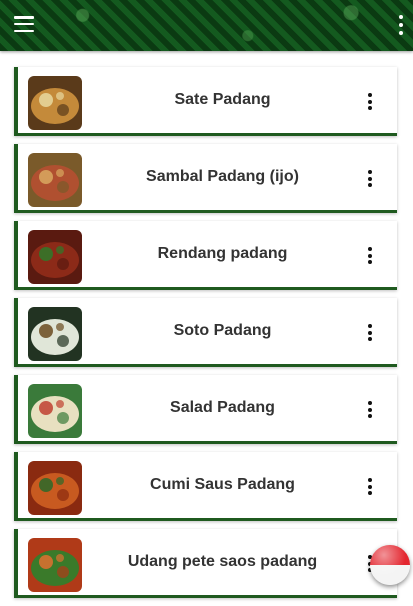  I want to click on recipe-card: Sate Padang, so click(205, 101).